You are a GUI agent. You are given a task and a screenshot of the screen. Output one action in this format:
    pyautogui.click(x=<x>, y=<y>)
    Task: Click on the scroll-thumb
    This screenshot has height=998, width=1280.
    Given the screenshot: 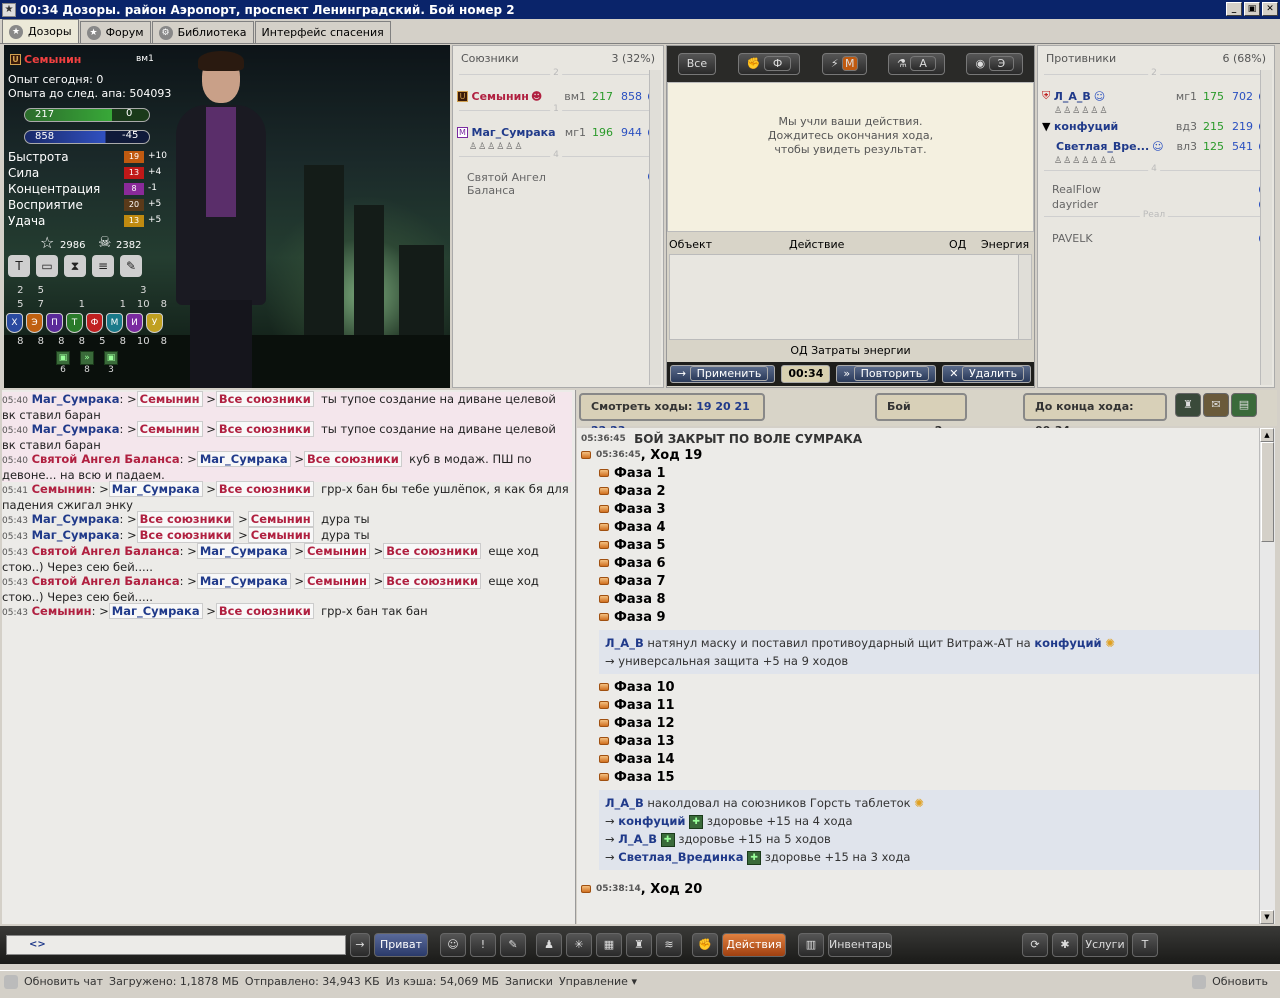 What is the action you would take?
    pyautogui.click(x=1267, y=492)
    